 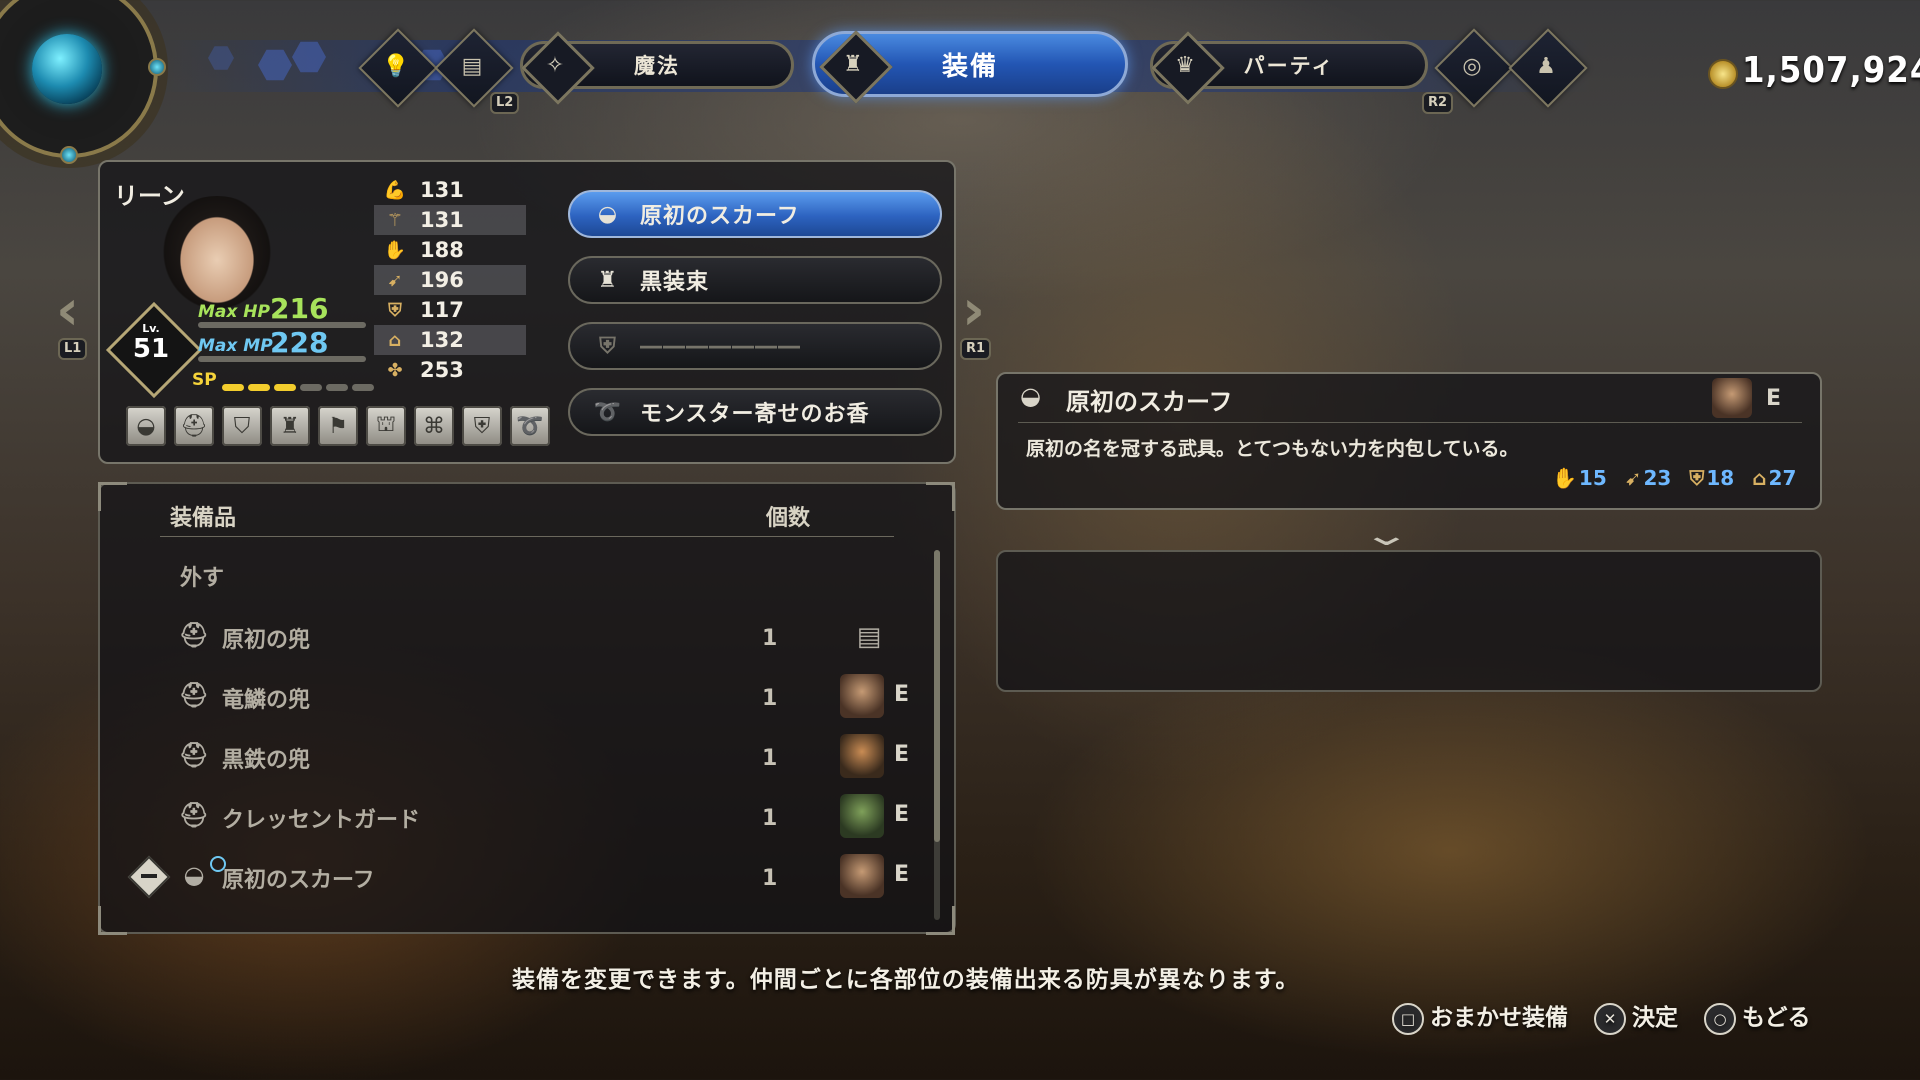 I want to click on r1-trigger-label: R1, so click(x=976, y=349).